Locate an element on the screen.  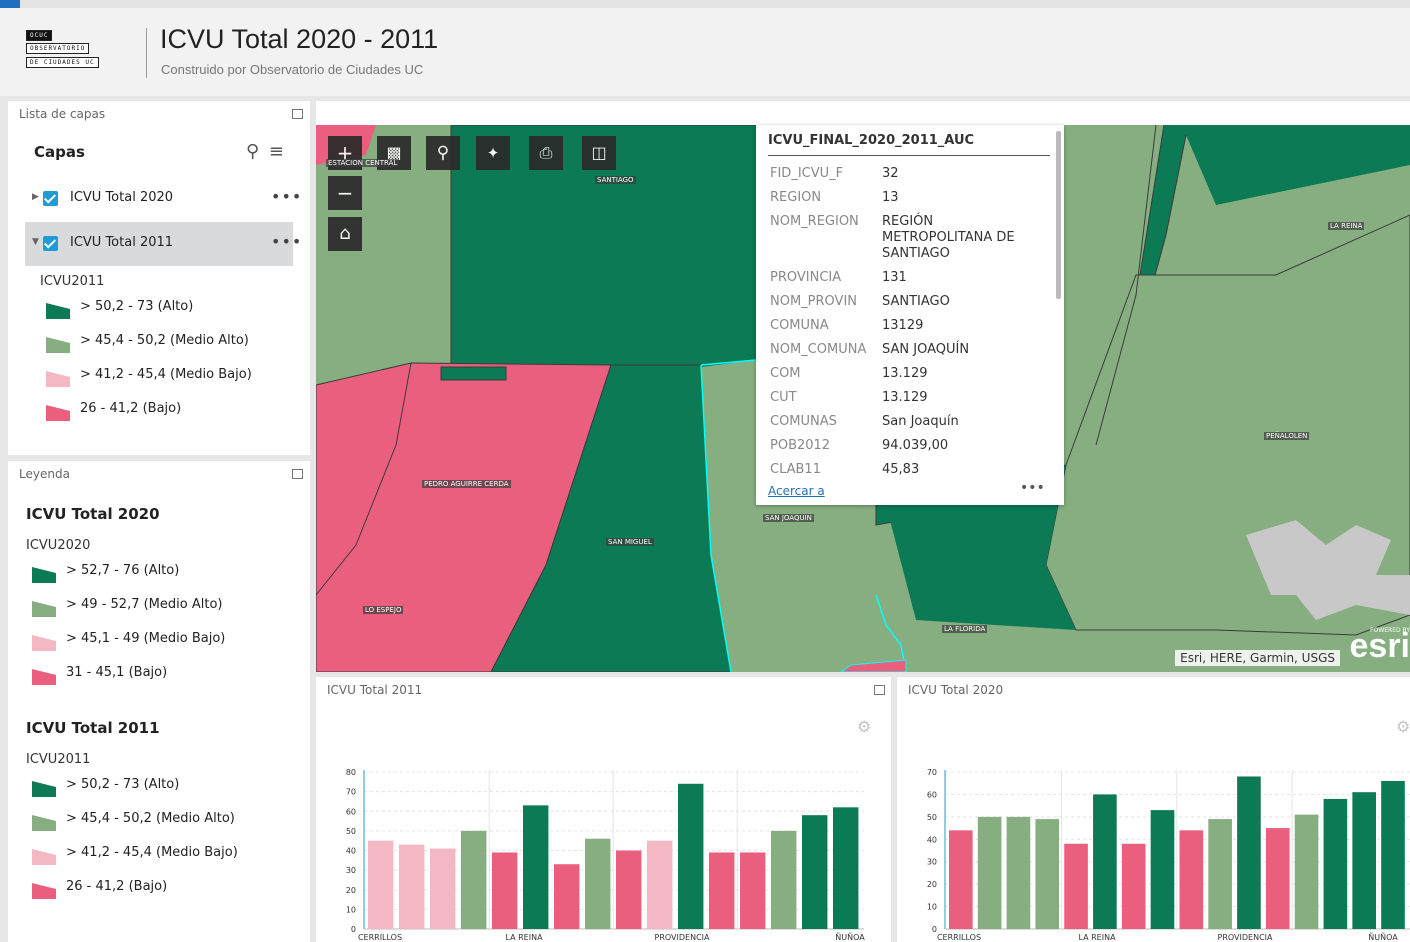
map-label: PEDRO AGUIRRE CERDA is located at coordinates (466, 484).